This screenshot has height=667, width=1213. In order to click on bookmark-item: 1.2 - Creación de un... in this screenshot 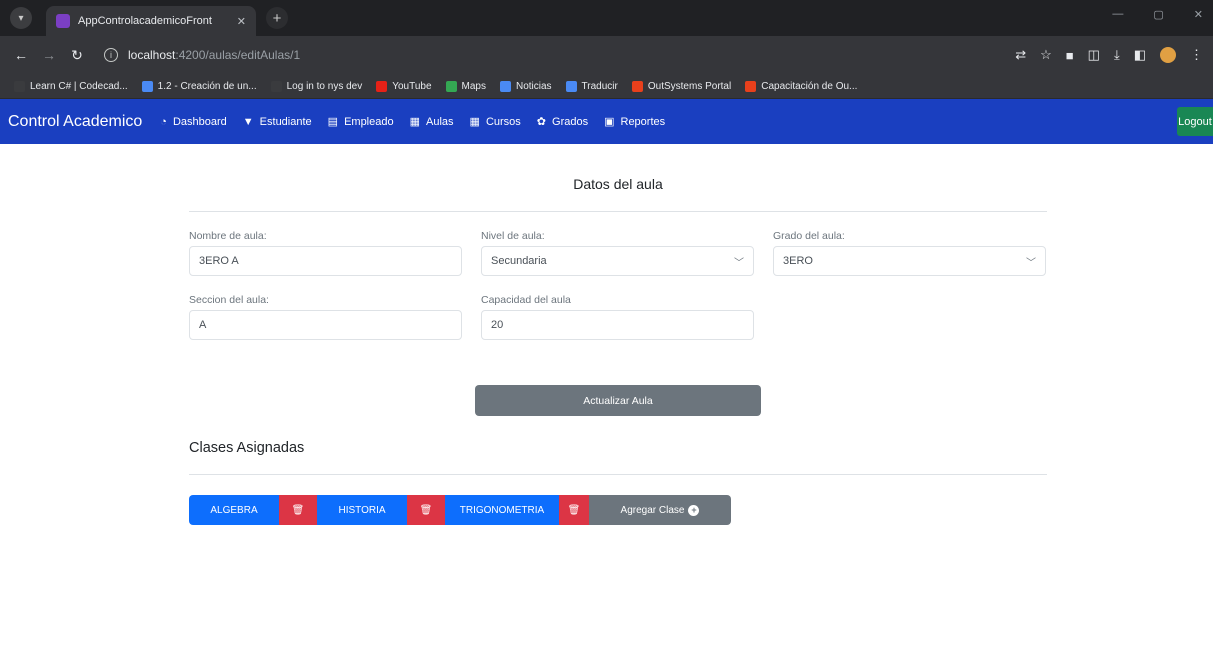, I will do `click(199, 86)`.